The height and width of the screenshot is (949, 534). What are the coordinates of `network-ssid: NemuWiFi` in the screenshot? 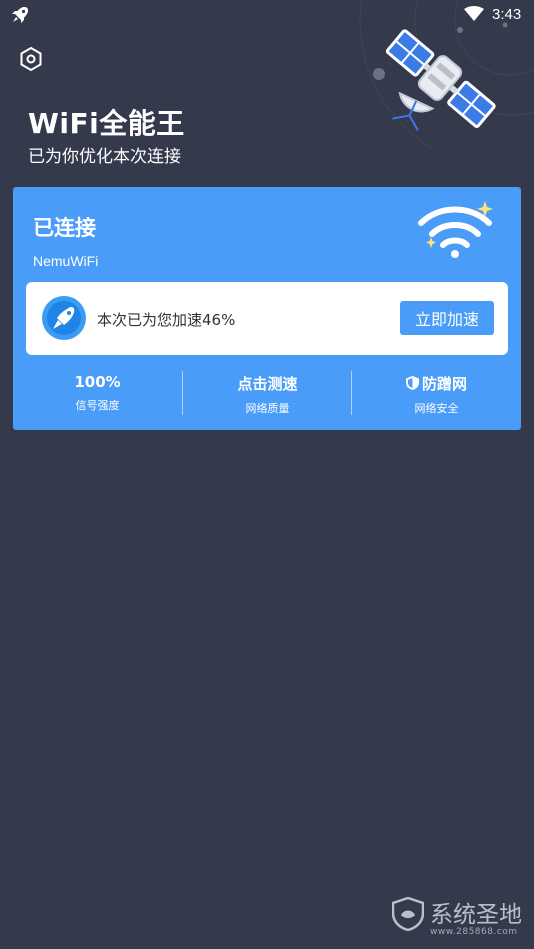 It's located at (66, 261).